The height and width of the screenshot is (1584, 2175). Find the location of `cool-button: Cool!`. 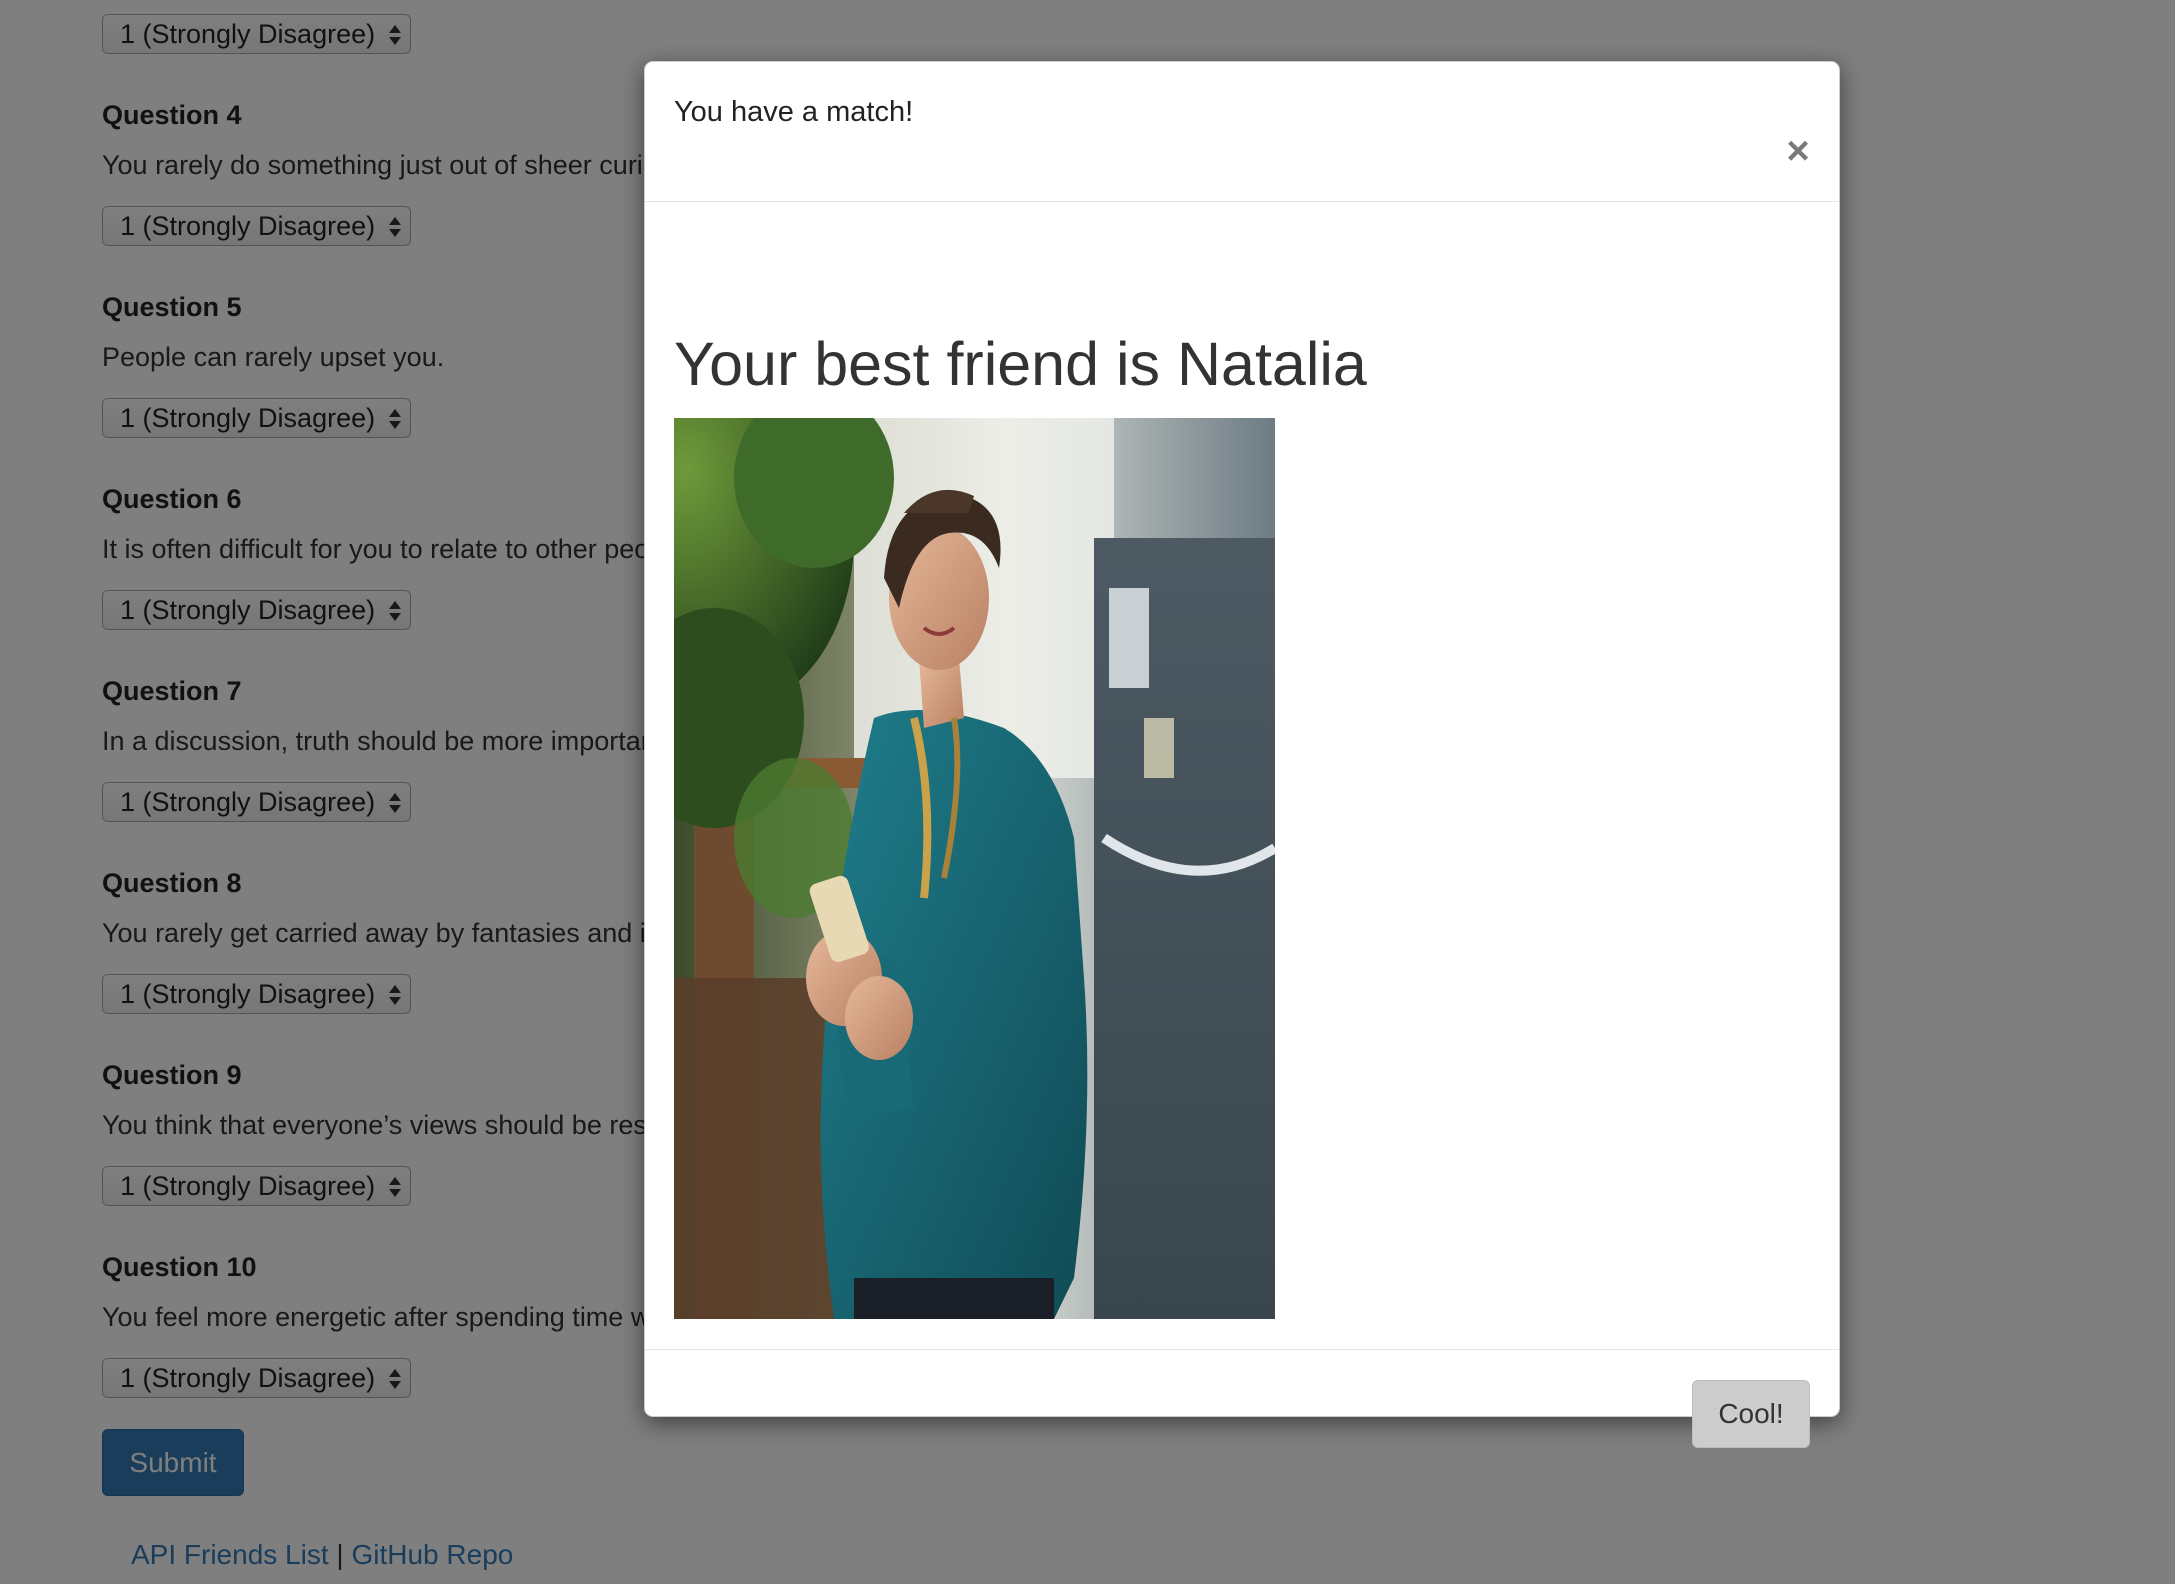

cool-button: Cool! is located at coordinates (1751, 1414).